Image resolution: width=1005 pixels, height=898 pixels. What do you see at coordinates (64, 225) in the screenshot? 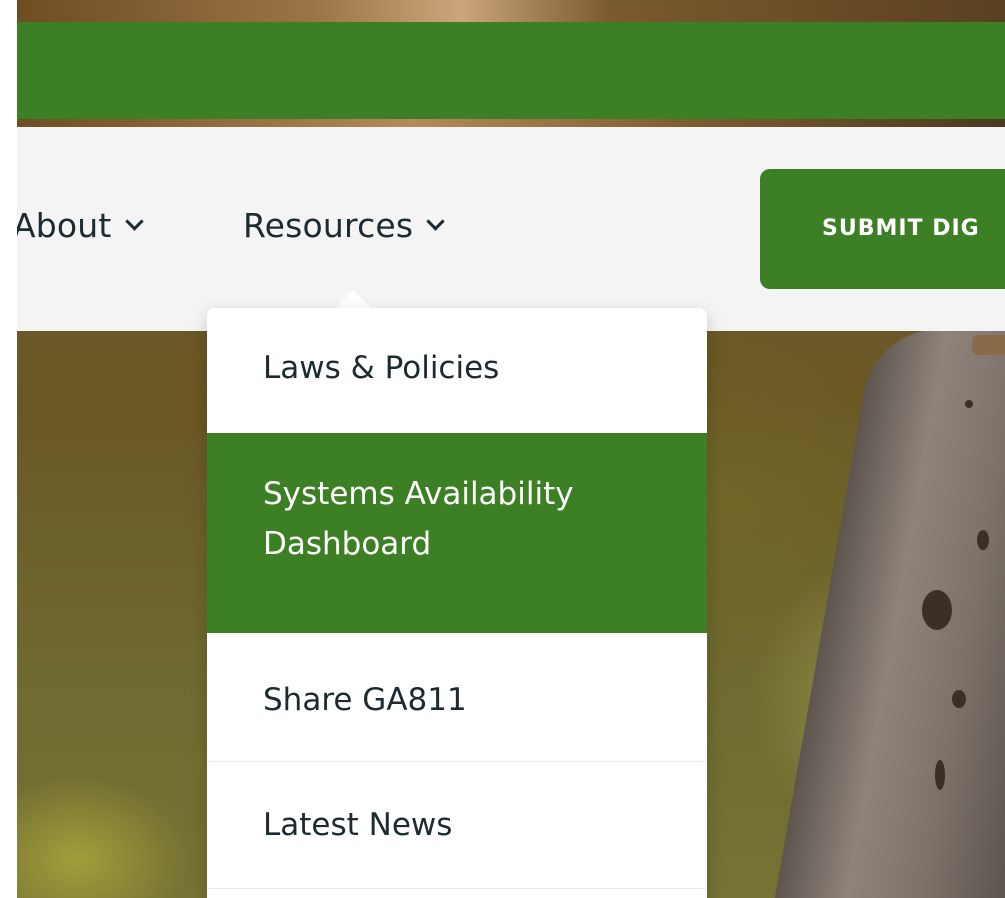
I see `nav-item-label: About` at bounding box center [64, 225].